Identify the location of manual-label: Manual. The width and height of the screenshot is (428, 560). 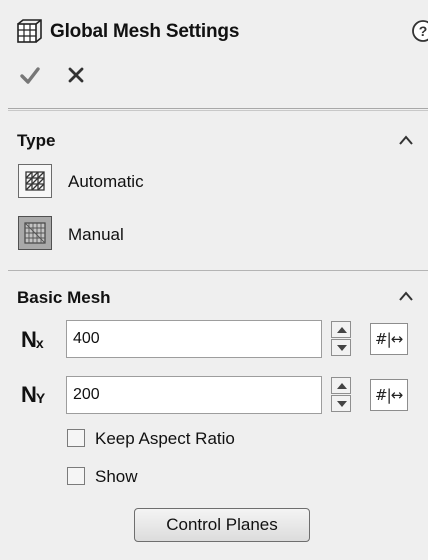
(96, 234).